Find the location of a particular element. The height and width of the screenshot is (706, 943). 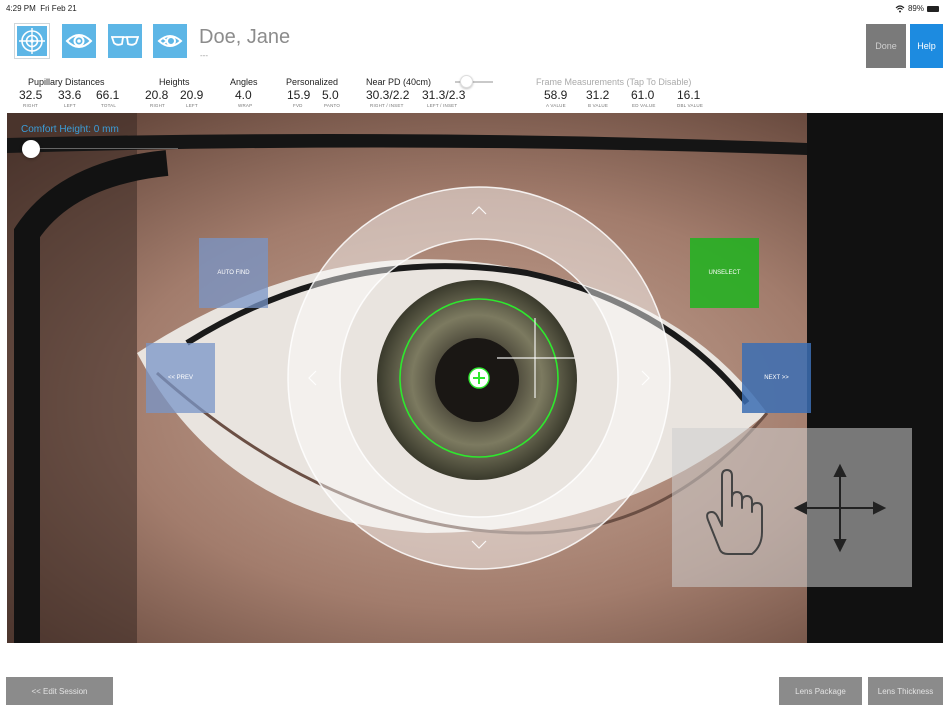

gesture-hint-panel is located at coordinates (792, 507).